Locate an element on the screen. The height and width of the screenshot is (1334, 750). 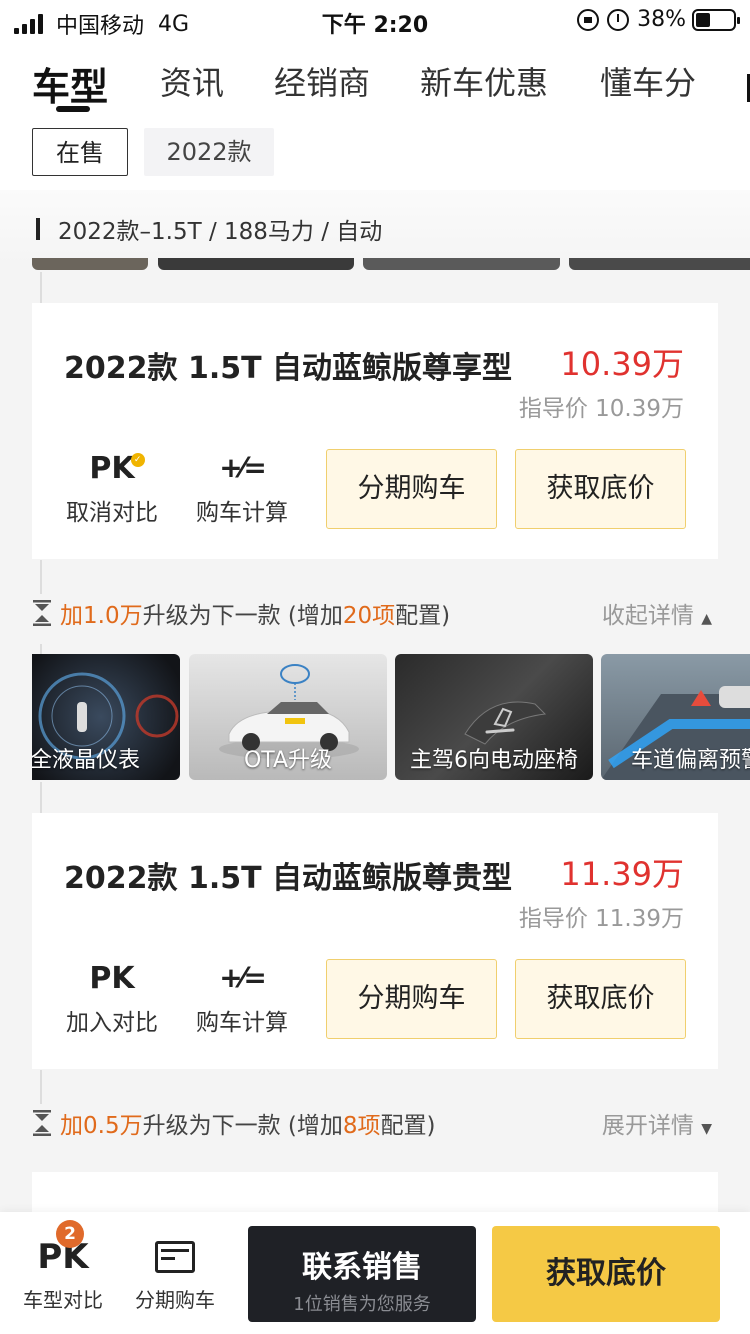
upgrade-text: 加0.5万升级为下一款 (增加8项配置) is located at coordinates (248, 1126).